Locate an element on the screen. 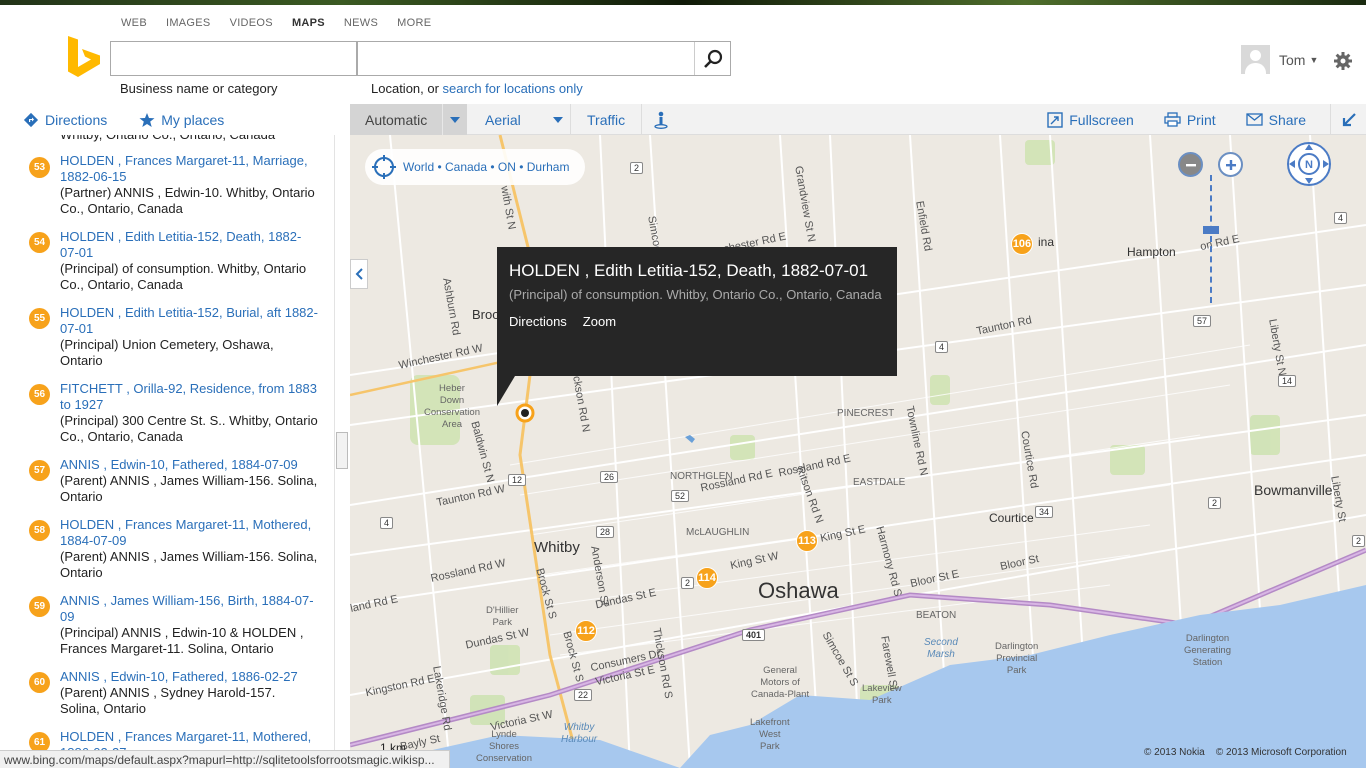 Image resolution: width=1366 pixels, height=768 pixels. map-label-bowmanville: Bowmanville is located at coordinates (1293, 490).